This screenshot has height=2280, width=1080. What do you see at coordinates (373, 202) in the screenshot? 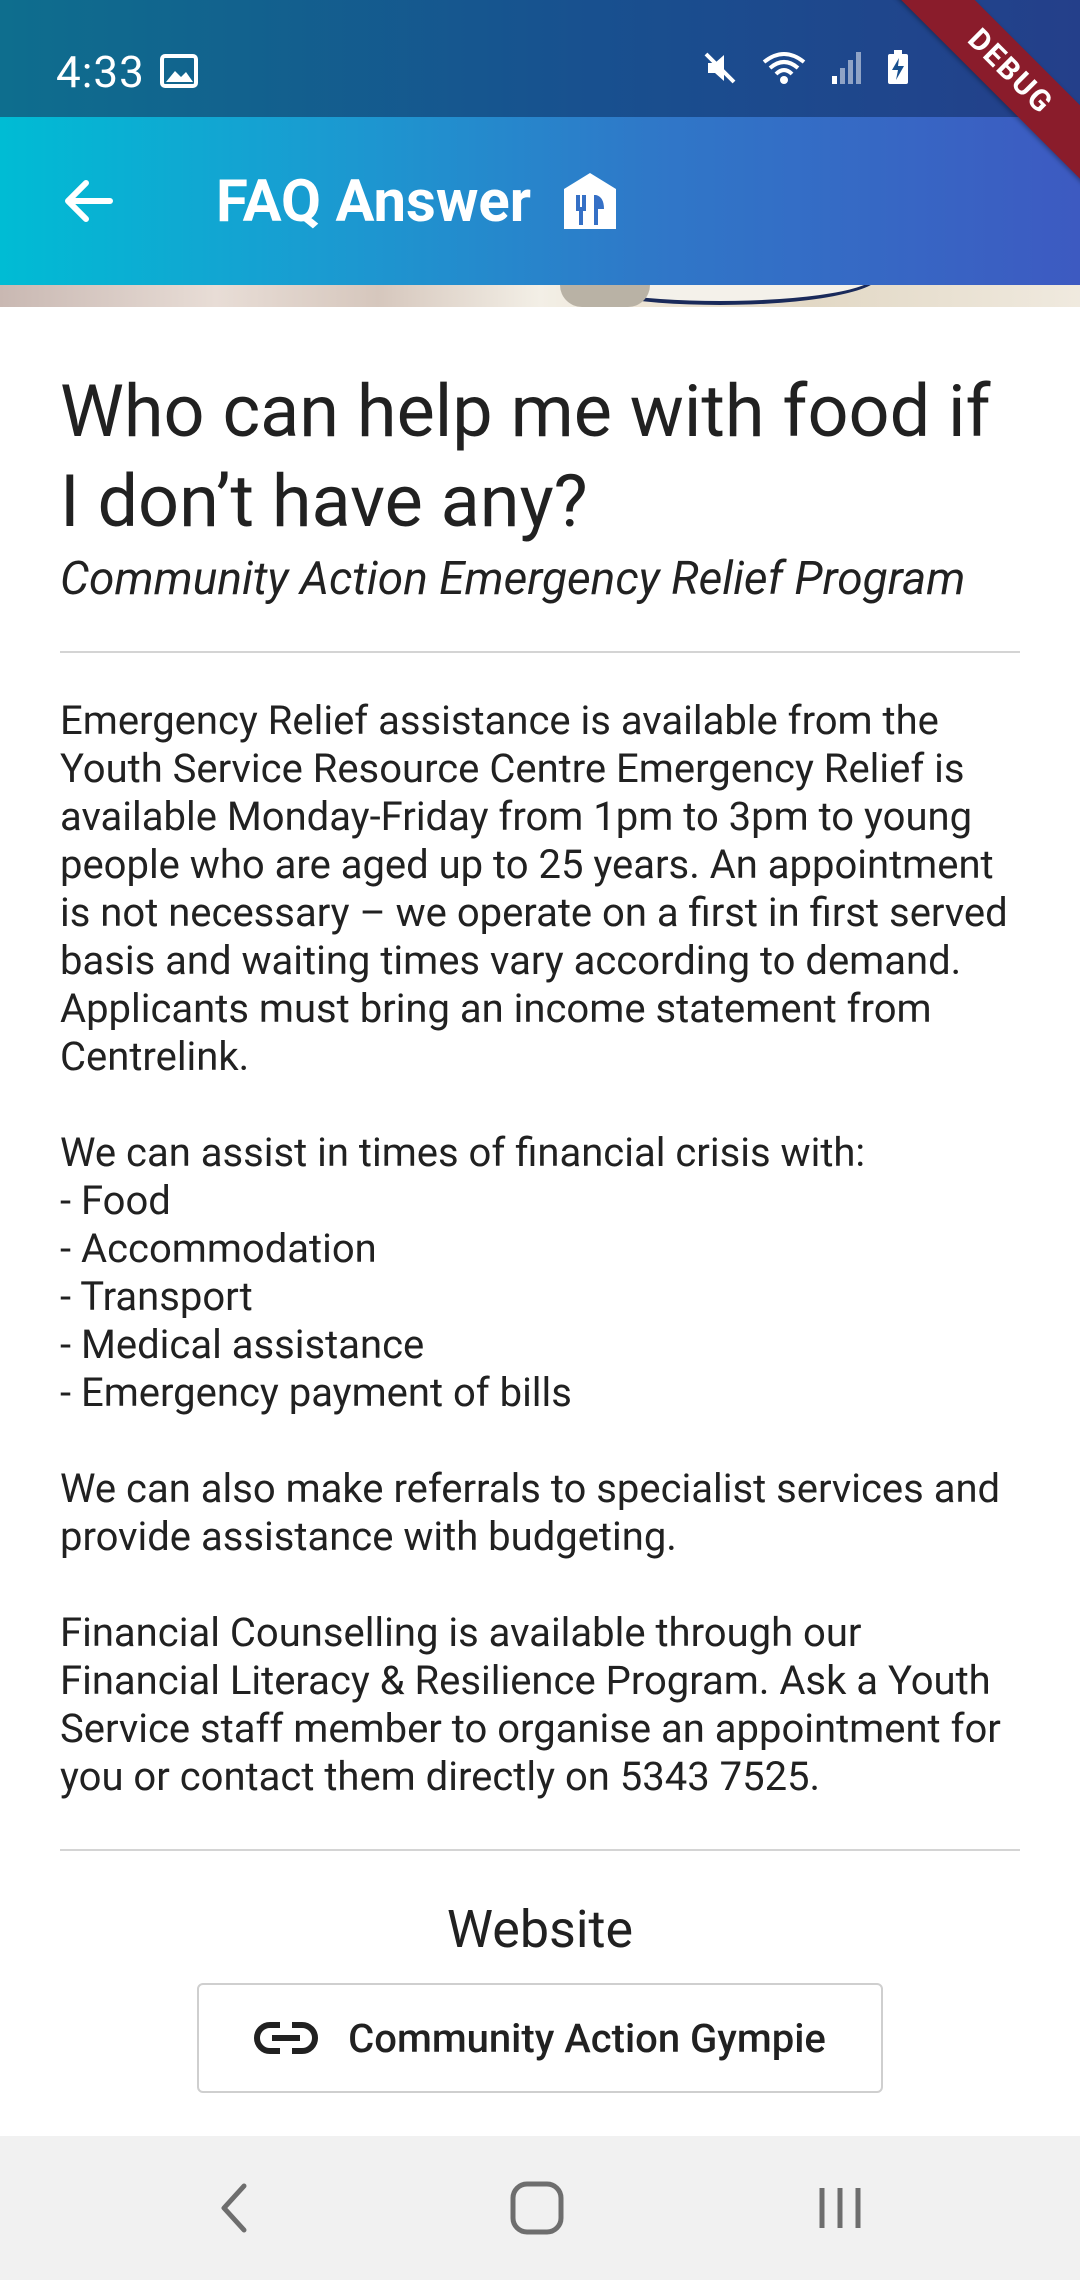
I see `page-title: FAQ Answer` at bounding box center [373, 202].